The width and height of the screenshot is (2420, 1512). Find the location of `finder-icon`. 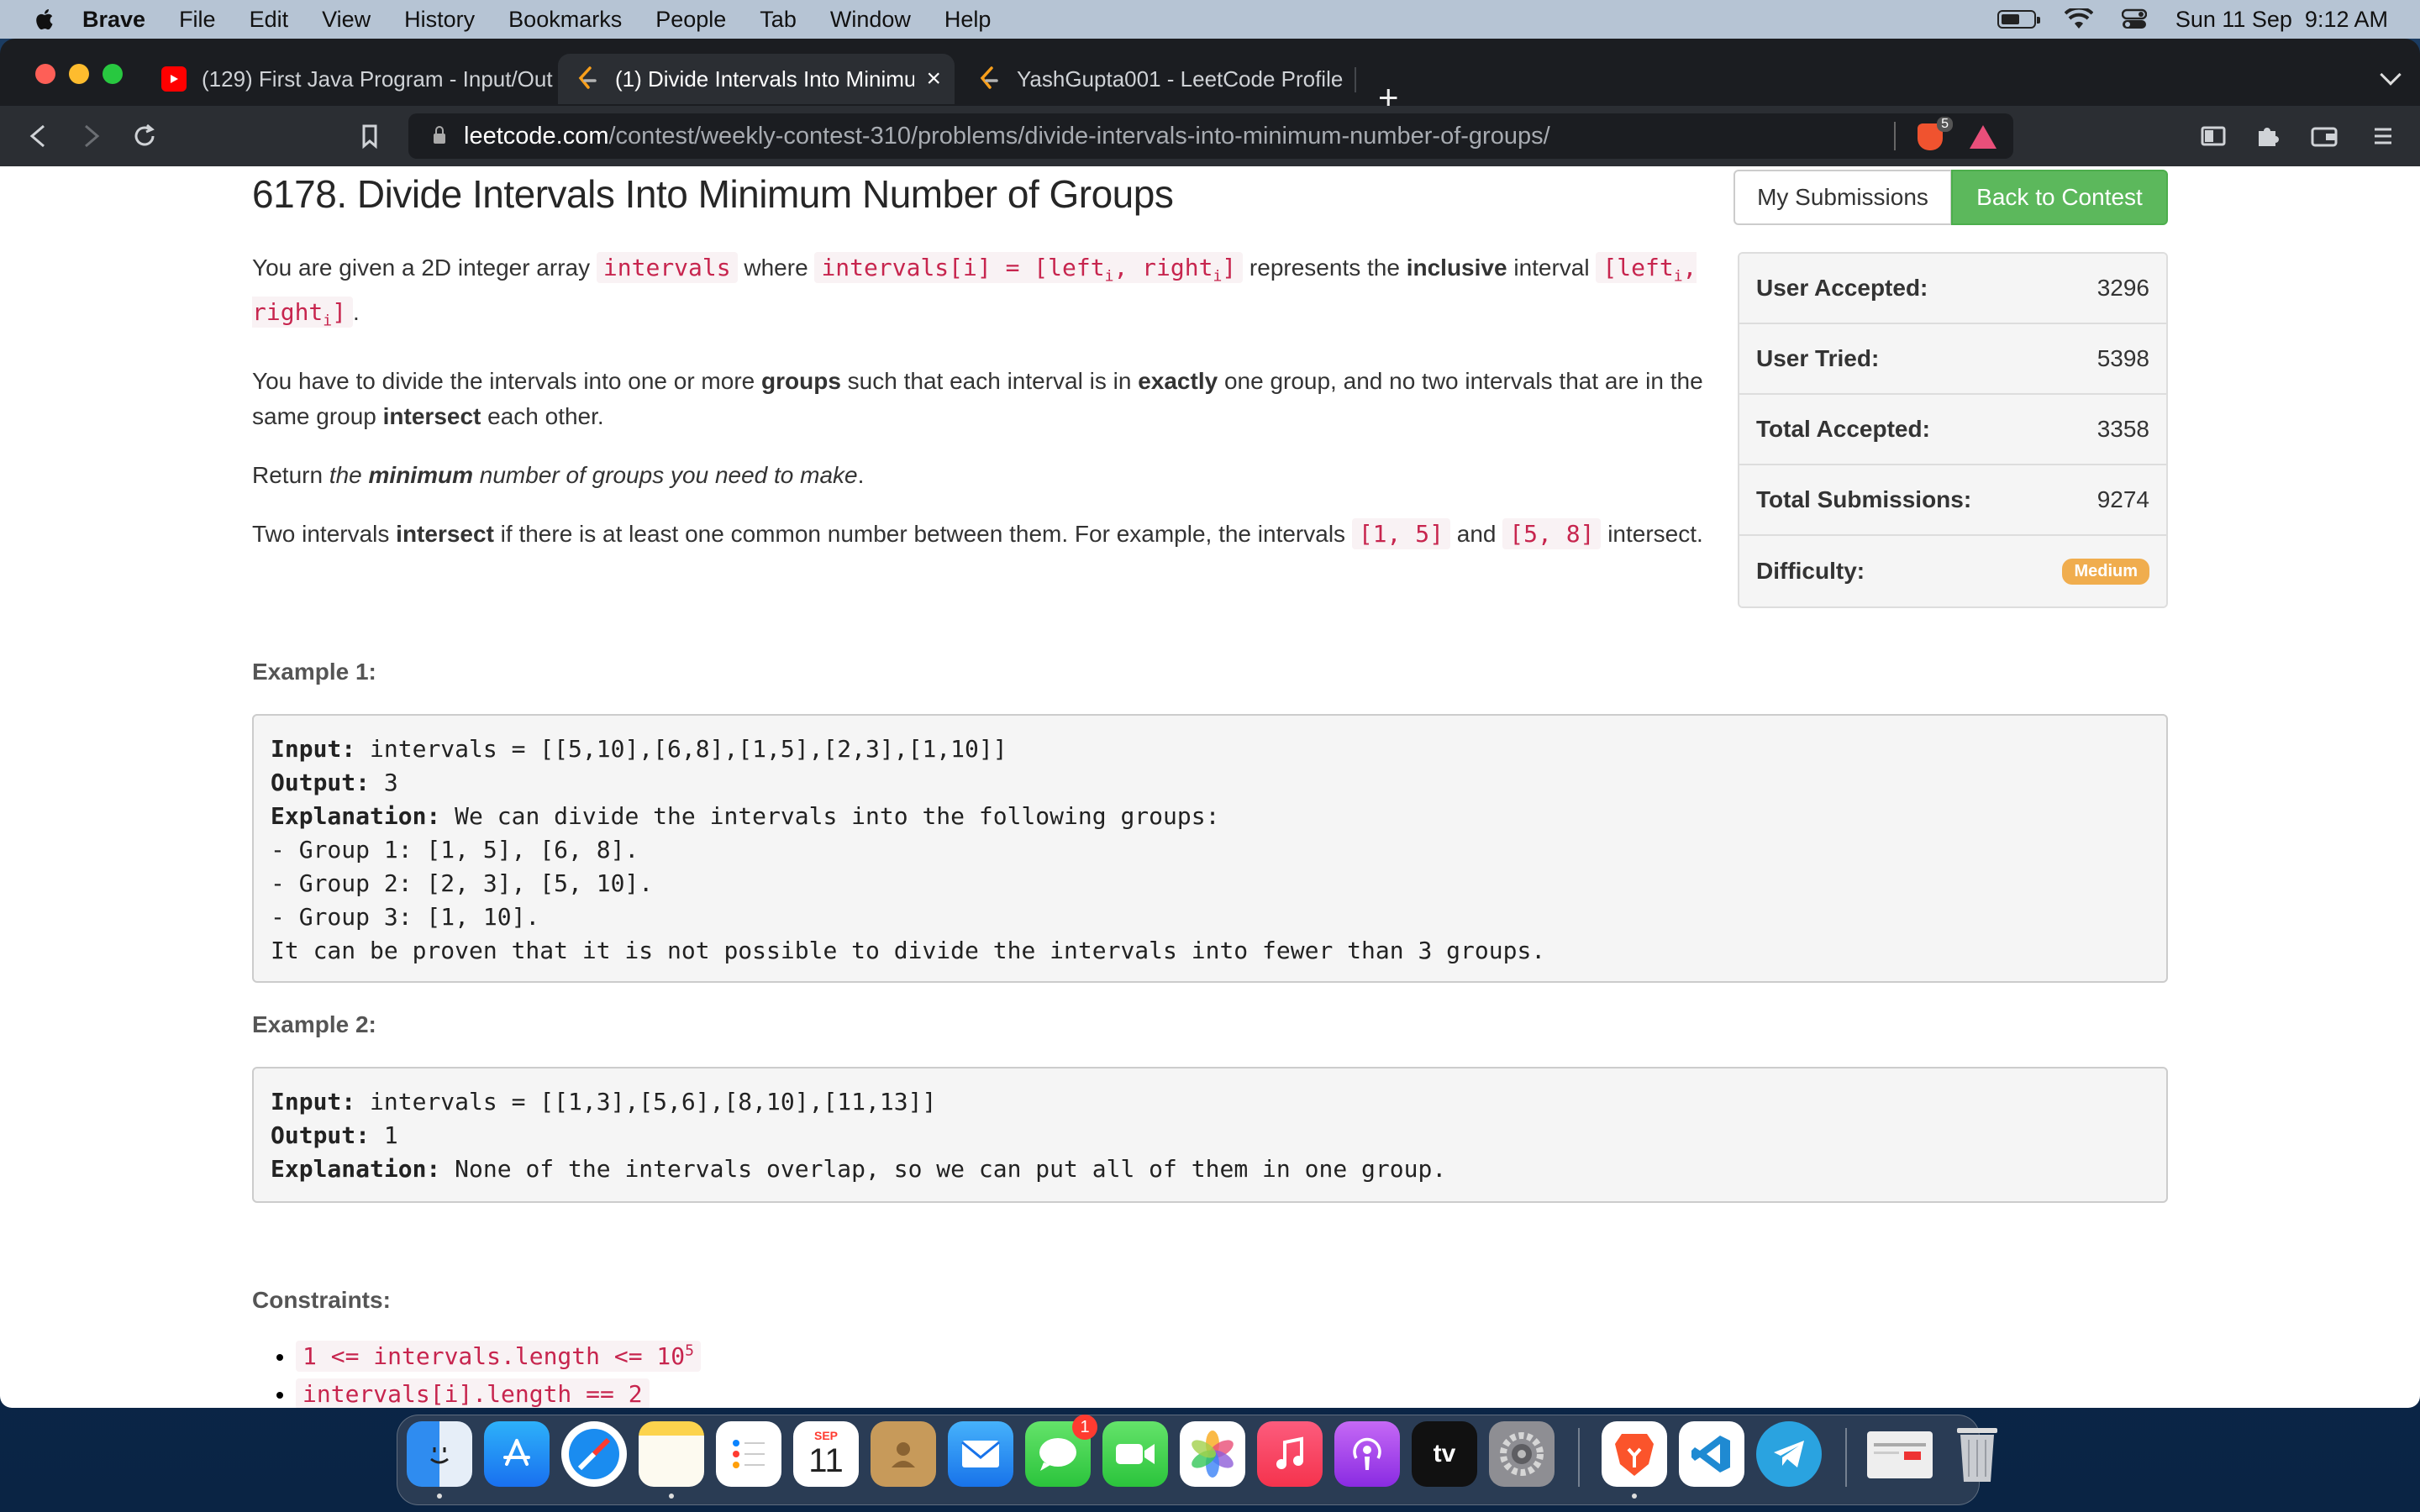

finder-icon is located at coordinates (439, 1454).